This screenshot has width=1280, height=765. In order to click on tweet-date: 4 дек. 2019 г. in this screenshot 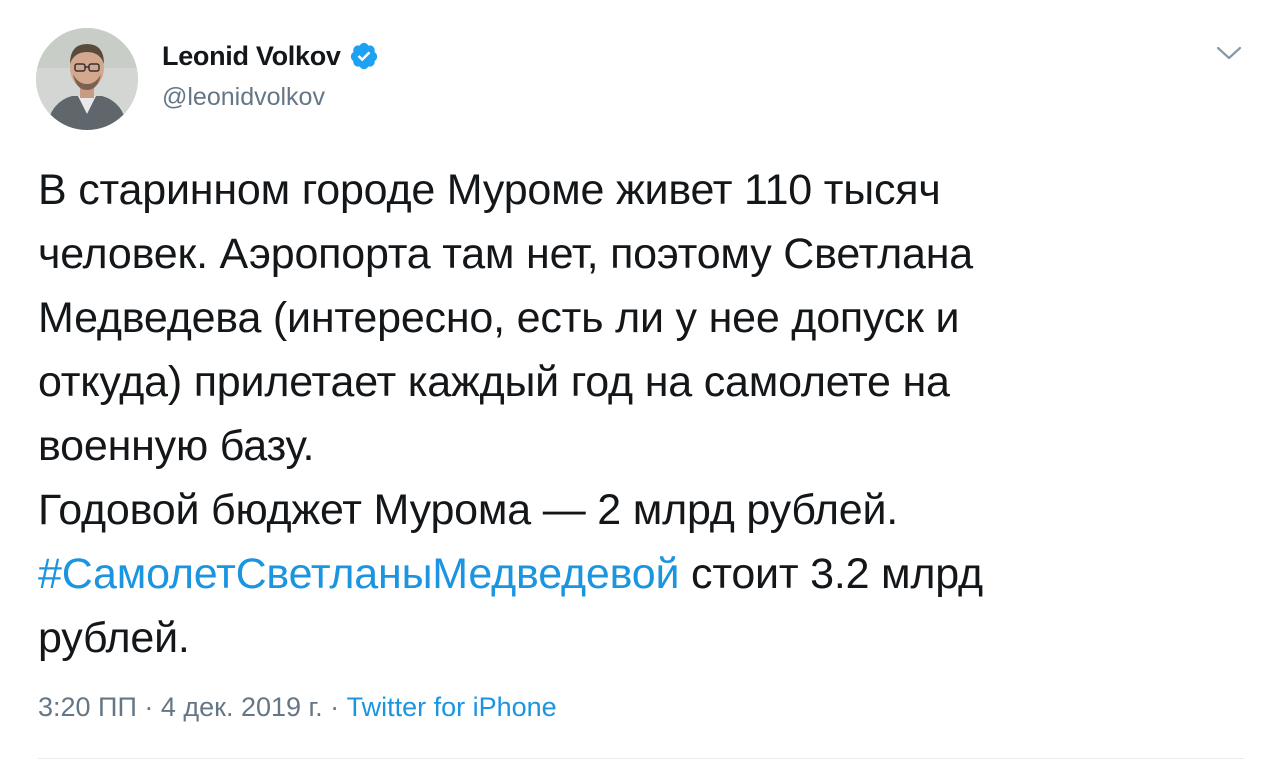, I will do `click(242, 707)`.